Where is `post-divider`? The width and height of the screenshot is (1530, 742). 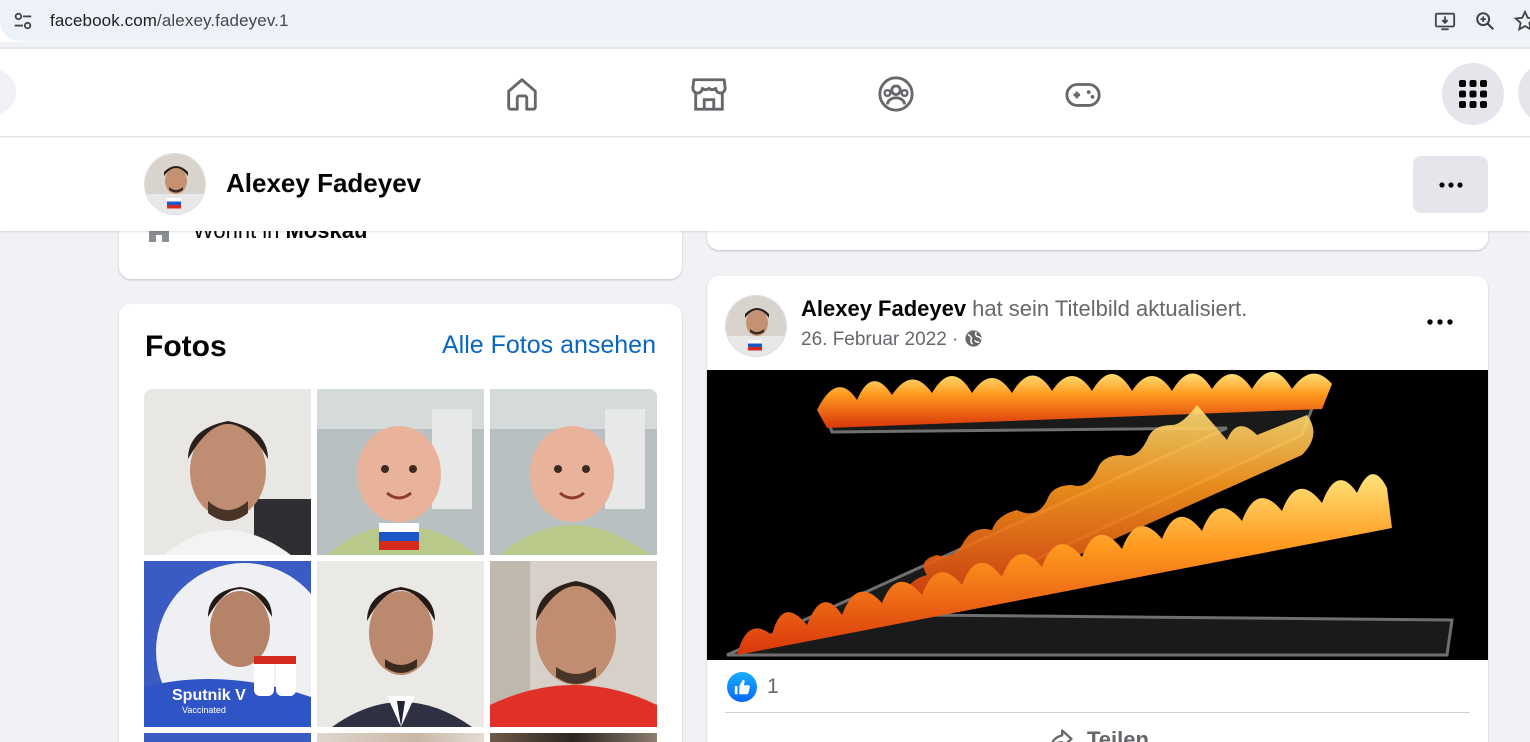 post-divider is located at coordinates (1097, 712).